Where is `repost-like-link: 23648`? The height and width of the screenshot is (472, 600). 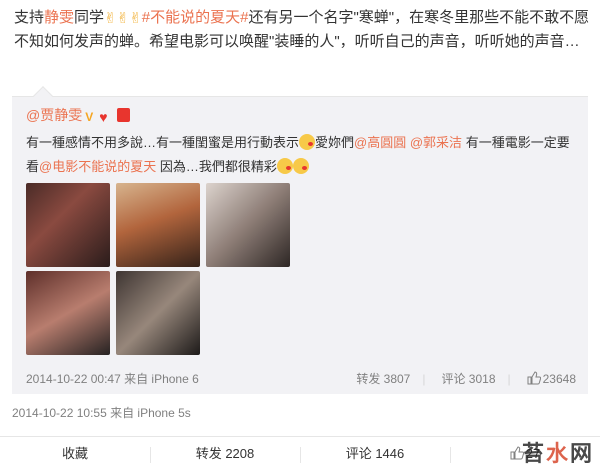
repost-like-link: 23648 is located at coordinates (551, 378).